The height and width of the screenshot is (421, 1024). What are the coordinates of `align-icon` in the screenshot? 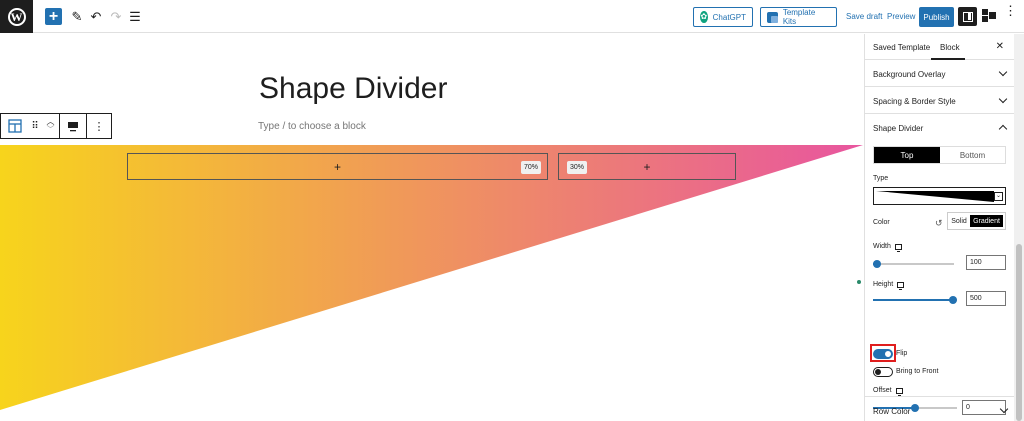 It's located at (73, 126).